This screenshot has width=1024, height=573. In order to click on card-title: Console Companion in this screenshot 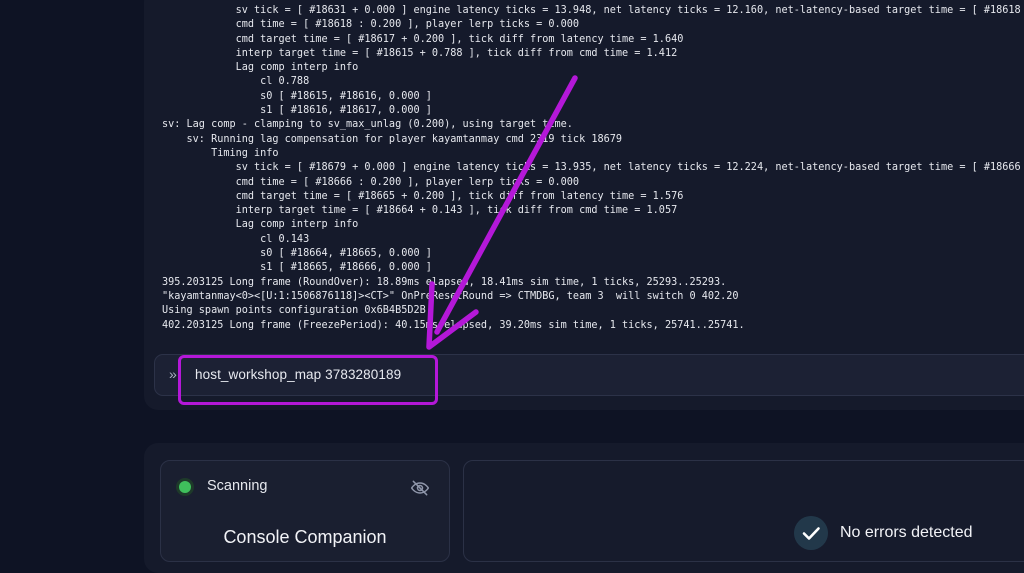, I will do `click(305, 537)`.